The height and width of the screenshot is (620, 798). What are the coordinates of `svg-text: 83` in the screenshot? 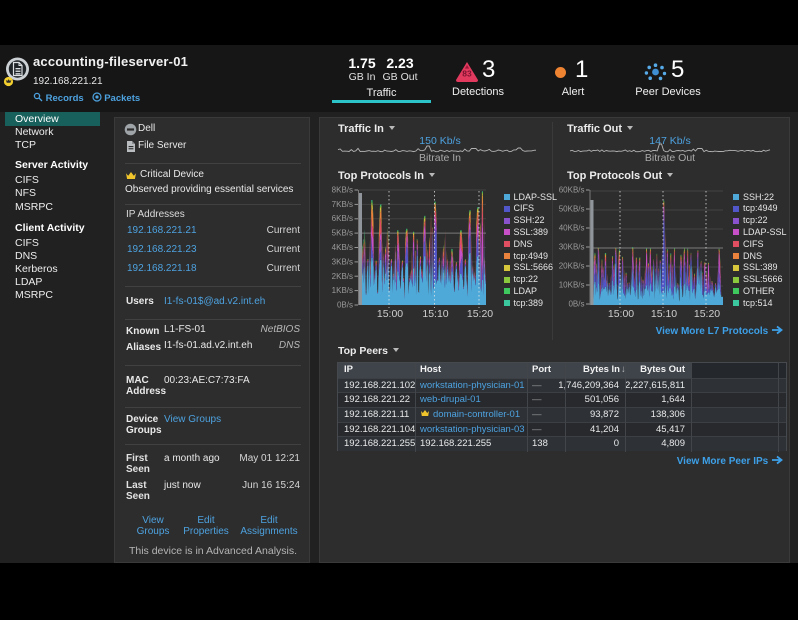 It's located at (467, 74).